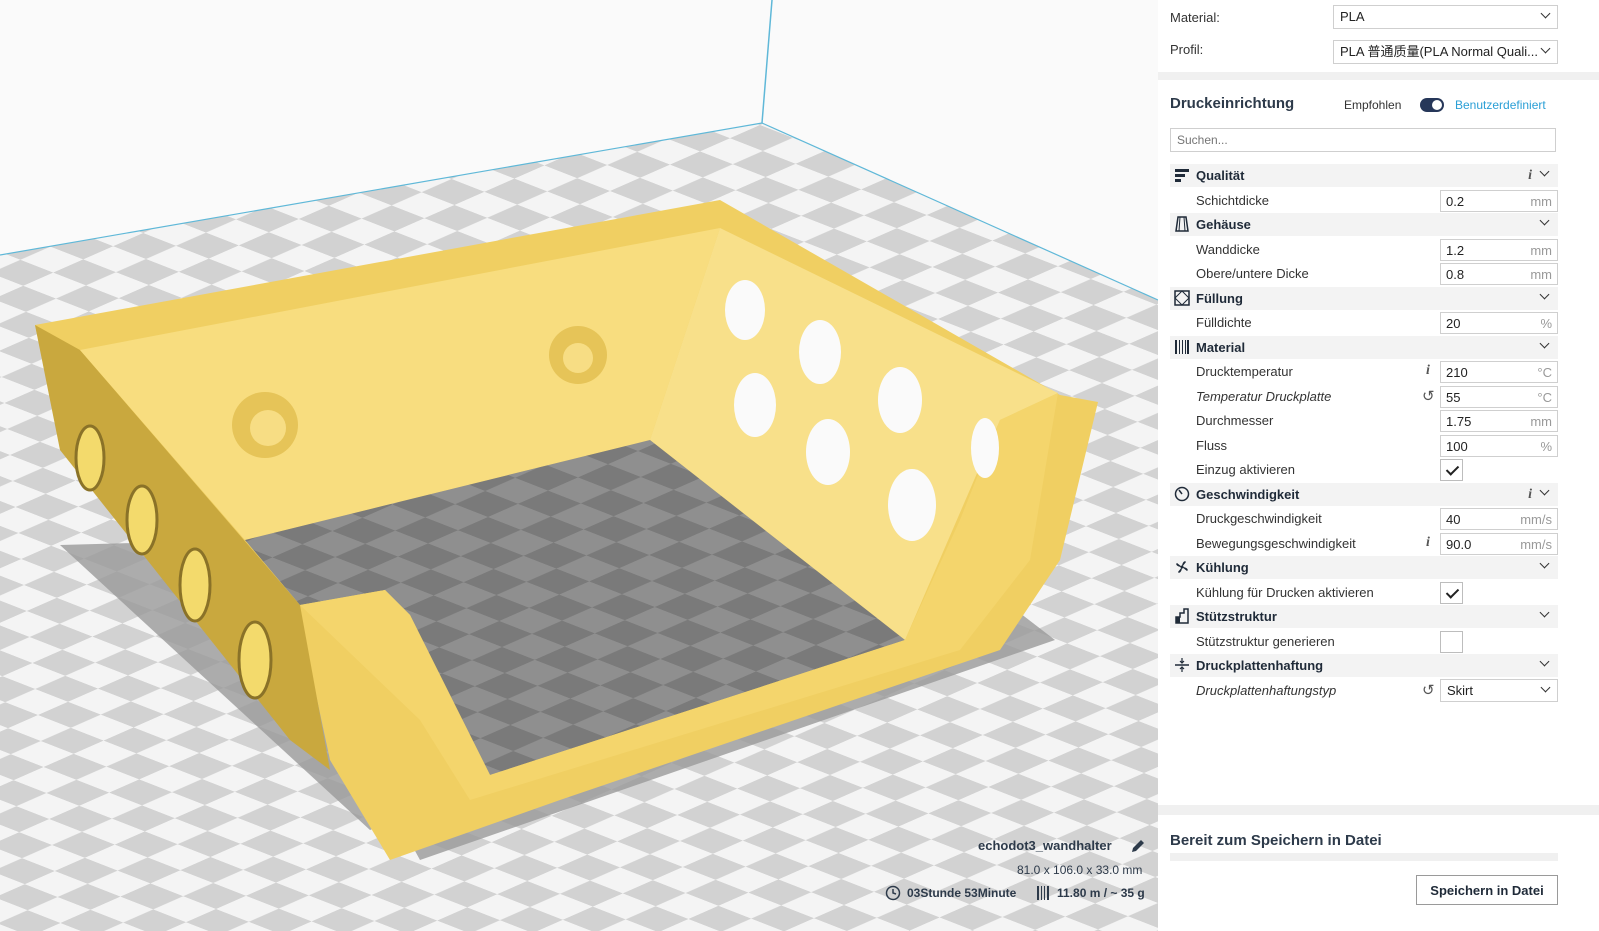 This screenshot has width=1599, height=931. What do you see at coordinates (1432, 105) in the screenshot?
I see `mode-toggle` at bounding box center [1432, 105].